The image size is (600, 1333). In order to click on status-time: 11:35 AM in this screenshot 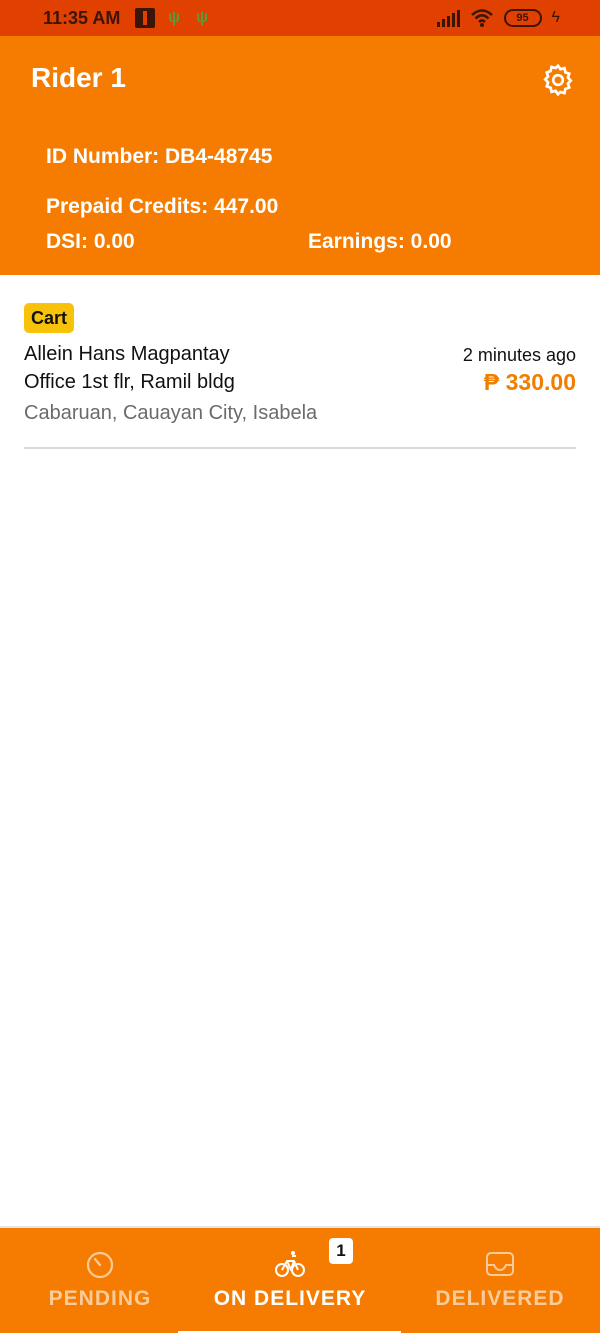, I will do `click(82, 18)`.